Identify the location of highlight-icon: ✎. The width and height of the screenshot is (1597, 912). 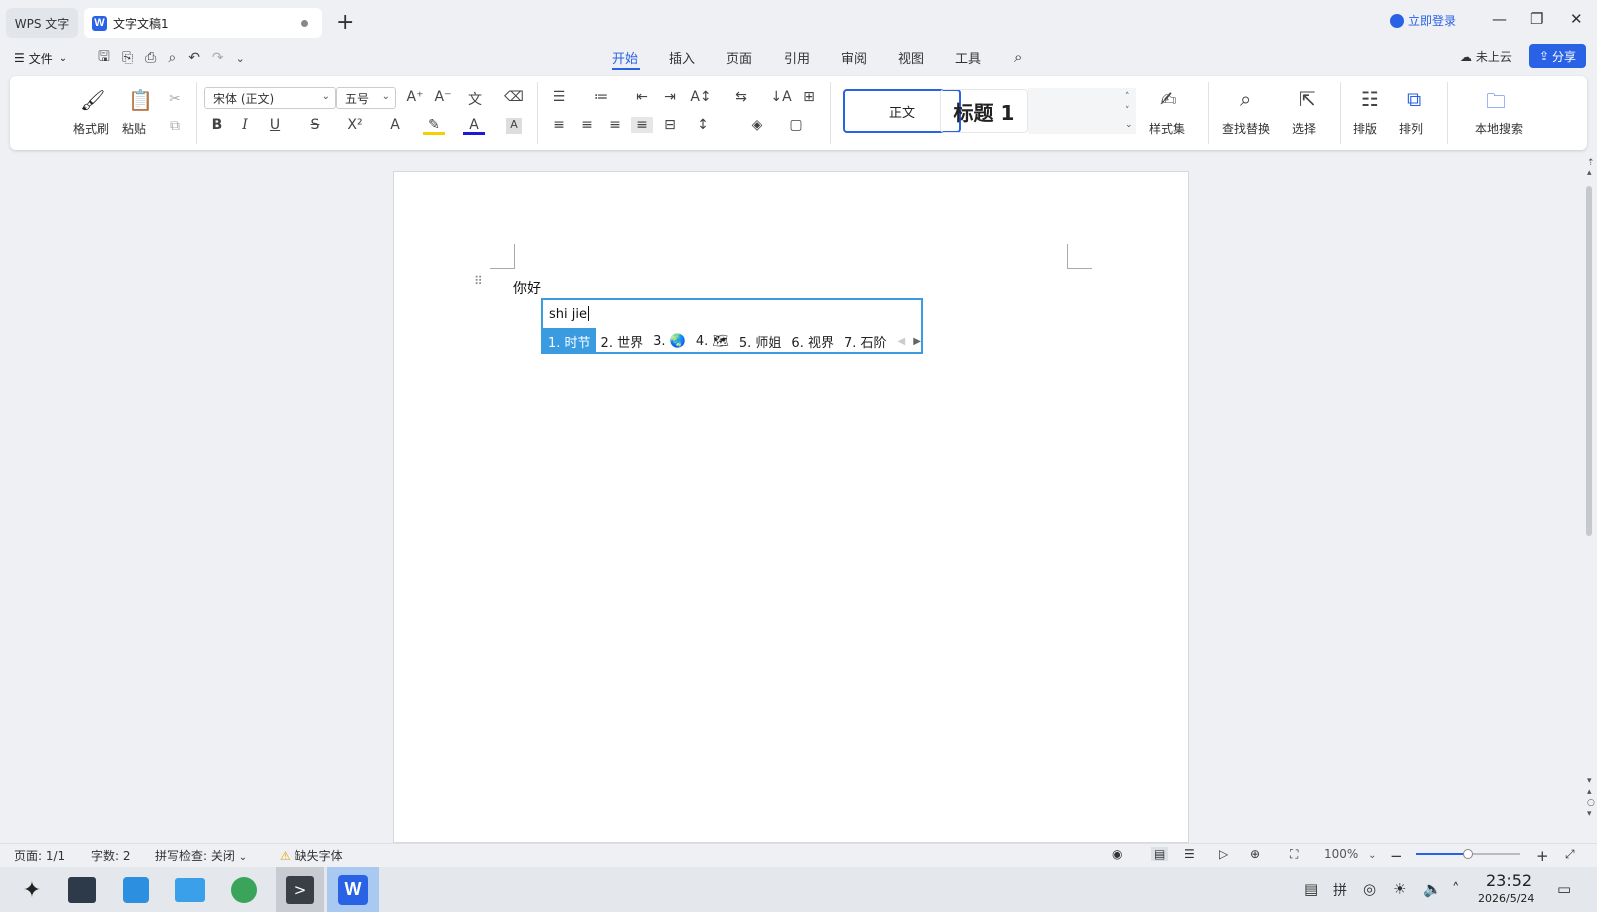
(434, 126).